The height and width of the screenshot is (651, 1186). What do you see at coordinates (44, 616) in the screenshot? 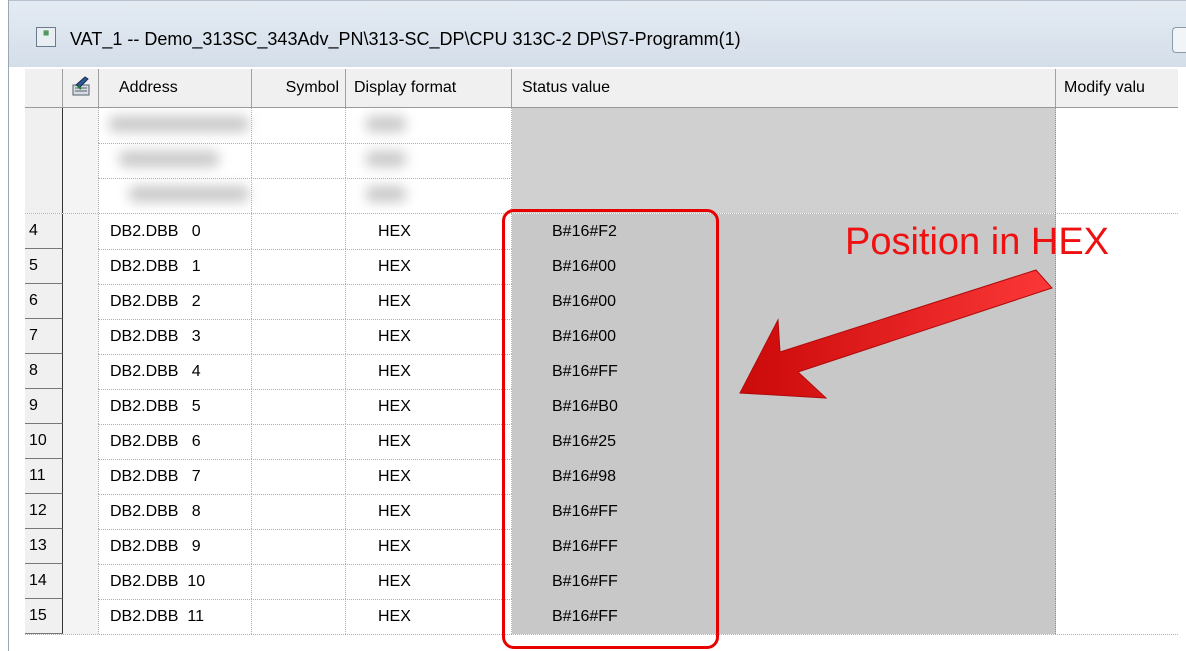
I see `row-index: 15` at bounding box center [44, 616].